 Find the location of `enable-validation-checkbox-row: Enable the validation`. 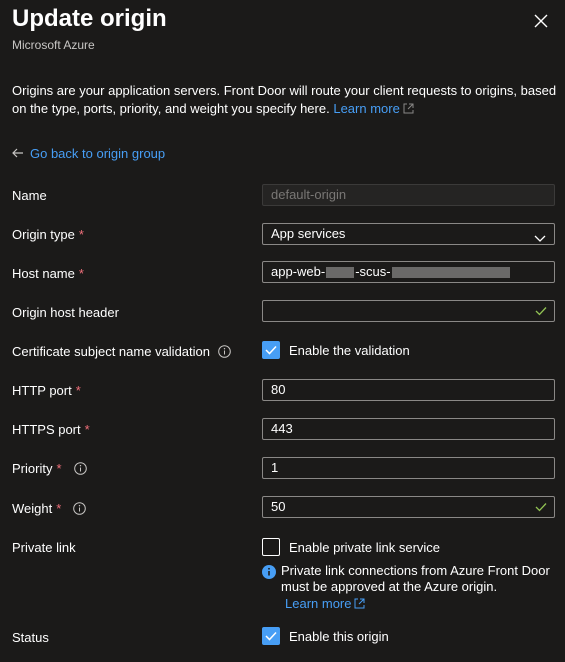

enable-validation-checkbox-row: Enable the validation is located at coordinates (336, 350).